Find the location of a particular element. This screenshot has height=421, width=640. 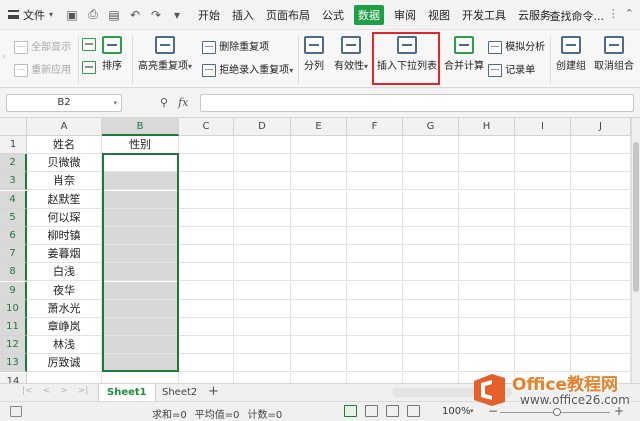

validity-button: 有效性▾ is located at coordinates (351, 54).